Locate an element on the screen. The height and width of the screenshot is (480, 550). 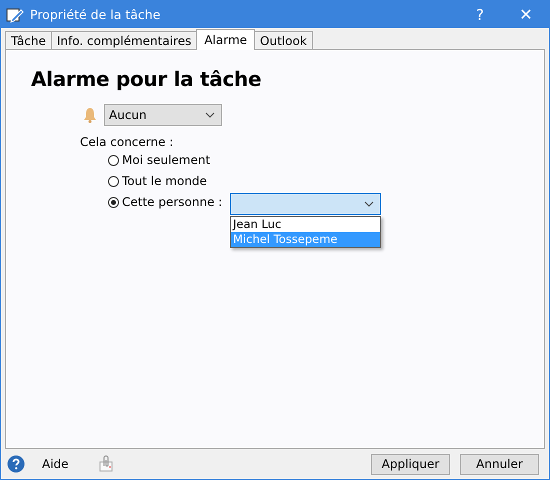
tab: Tâche is located at coordinates (28, 40).